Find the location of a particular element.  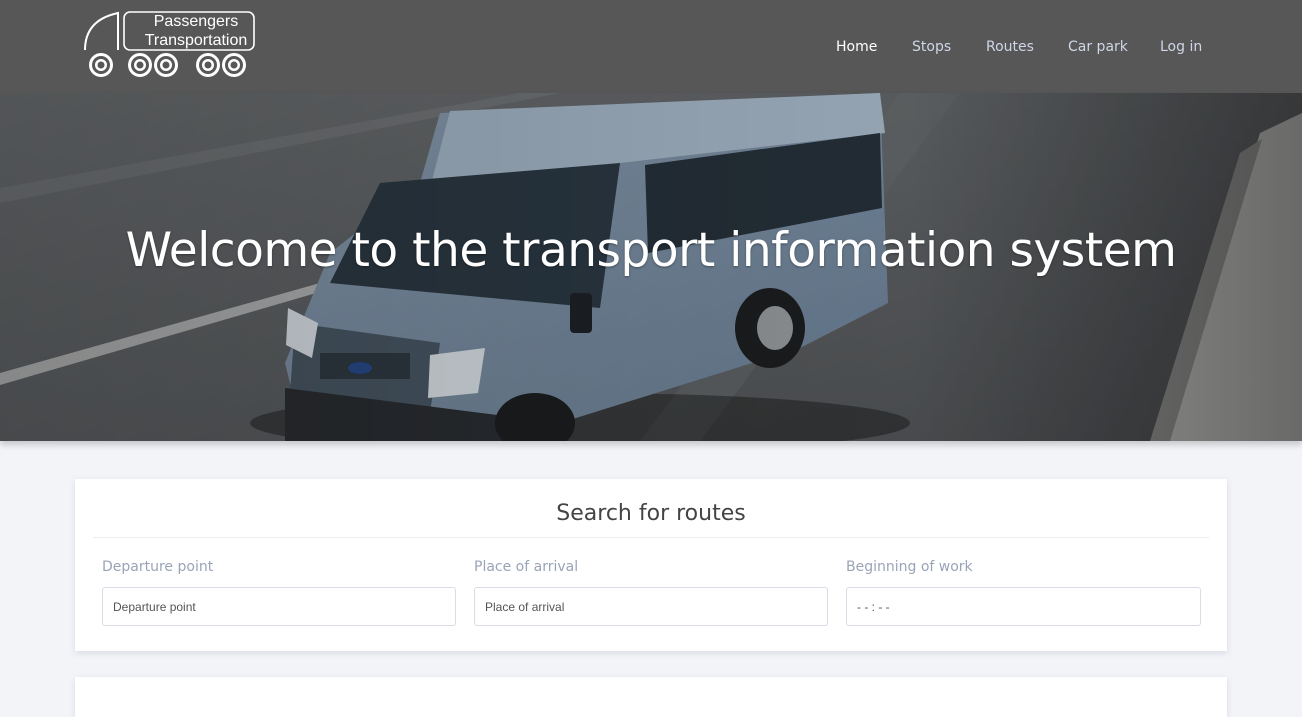

nav-home: Home is located at coordinates (856, 47).